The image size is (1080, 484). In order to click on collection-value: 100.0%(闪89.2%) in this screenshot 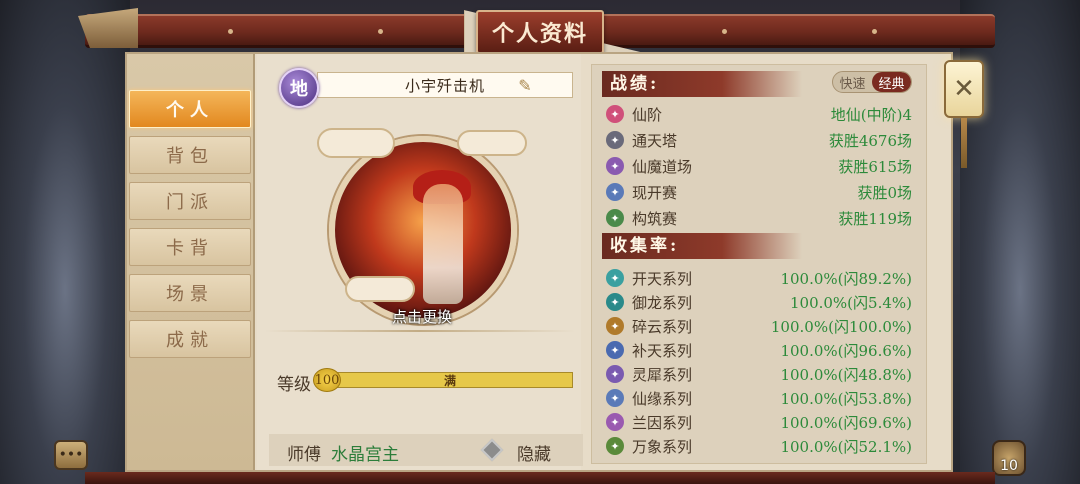, I will do `click(846, 279)`.